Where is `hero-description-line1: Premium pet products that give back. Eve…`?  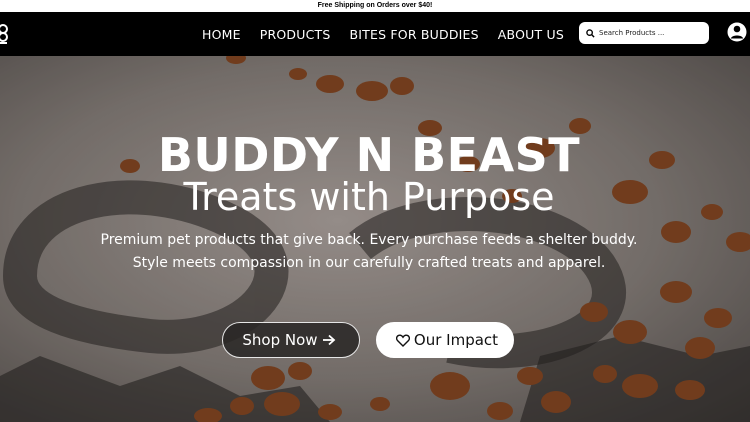 hero-description-line1: Premium pet products that give back. Eve… is located at coordinates (369, 240).